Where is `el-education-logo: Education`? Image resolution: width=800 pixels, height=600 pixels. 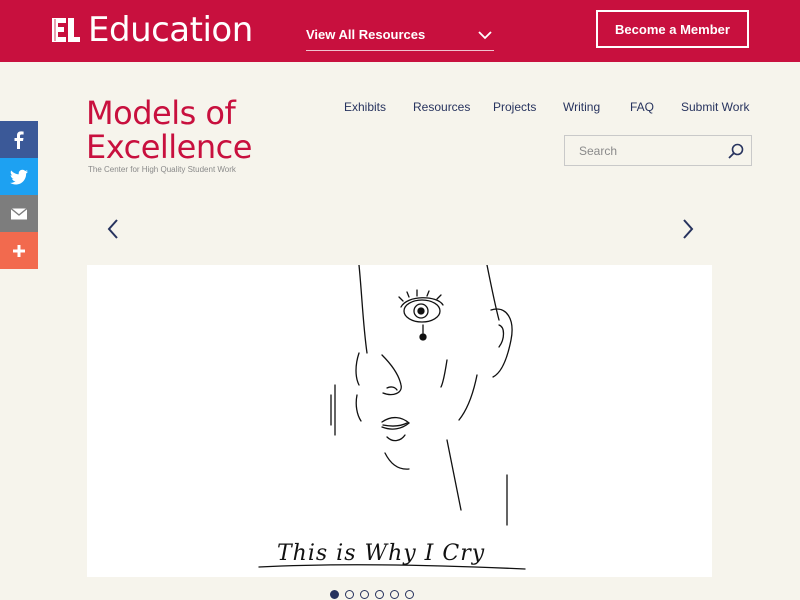 el-education-logo: Education is located at coordinates (151, 30).